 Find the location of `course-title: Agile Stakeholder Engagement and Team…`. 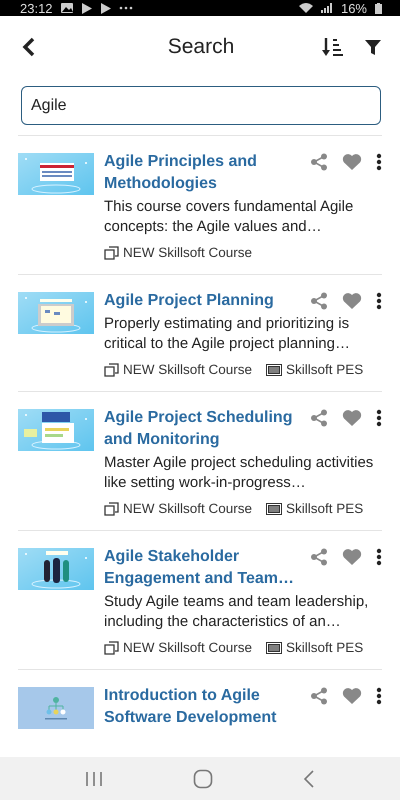

course-title: Agile Stakeholder Engagement and Team… is located at coordinates (207, 568).